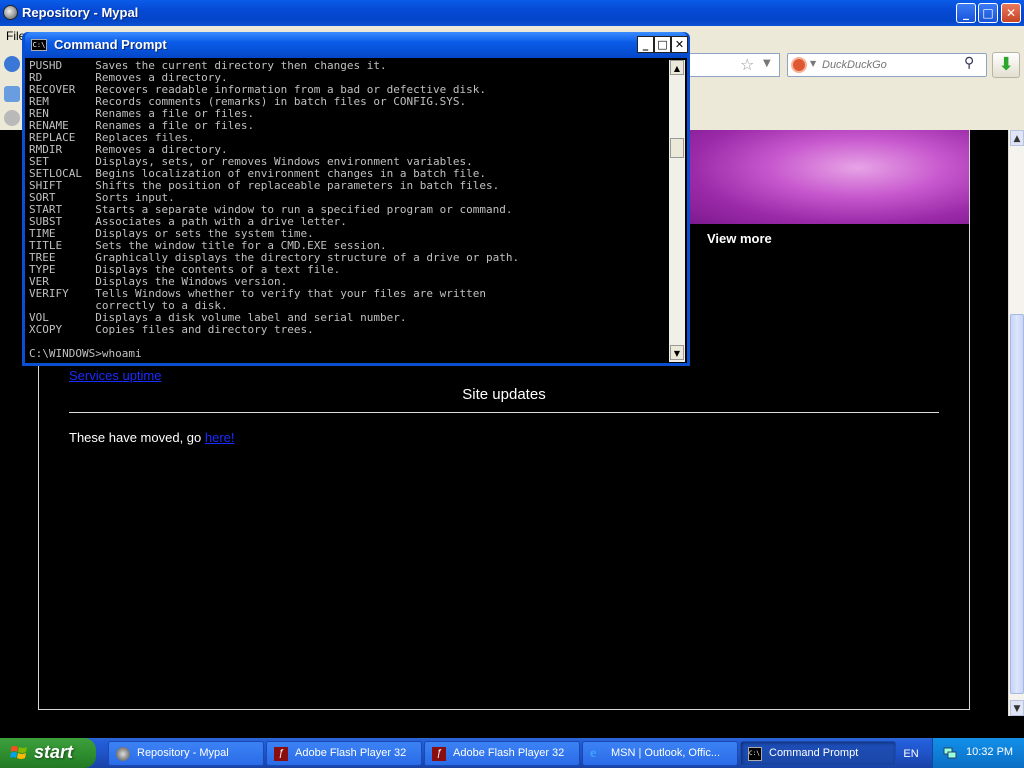 The height and width of the screenshot is (768, 1024). Describe the element at coordinates (504, 412) in the screenshot. I see `divider` at that location.